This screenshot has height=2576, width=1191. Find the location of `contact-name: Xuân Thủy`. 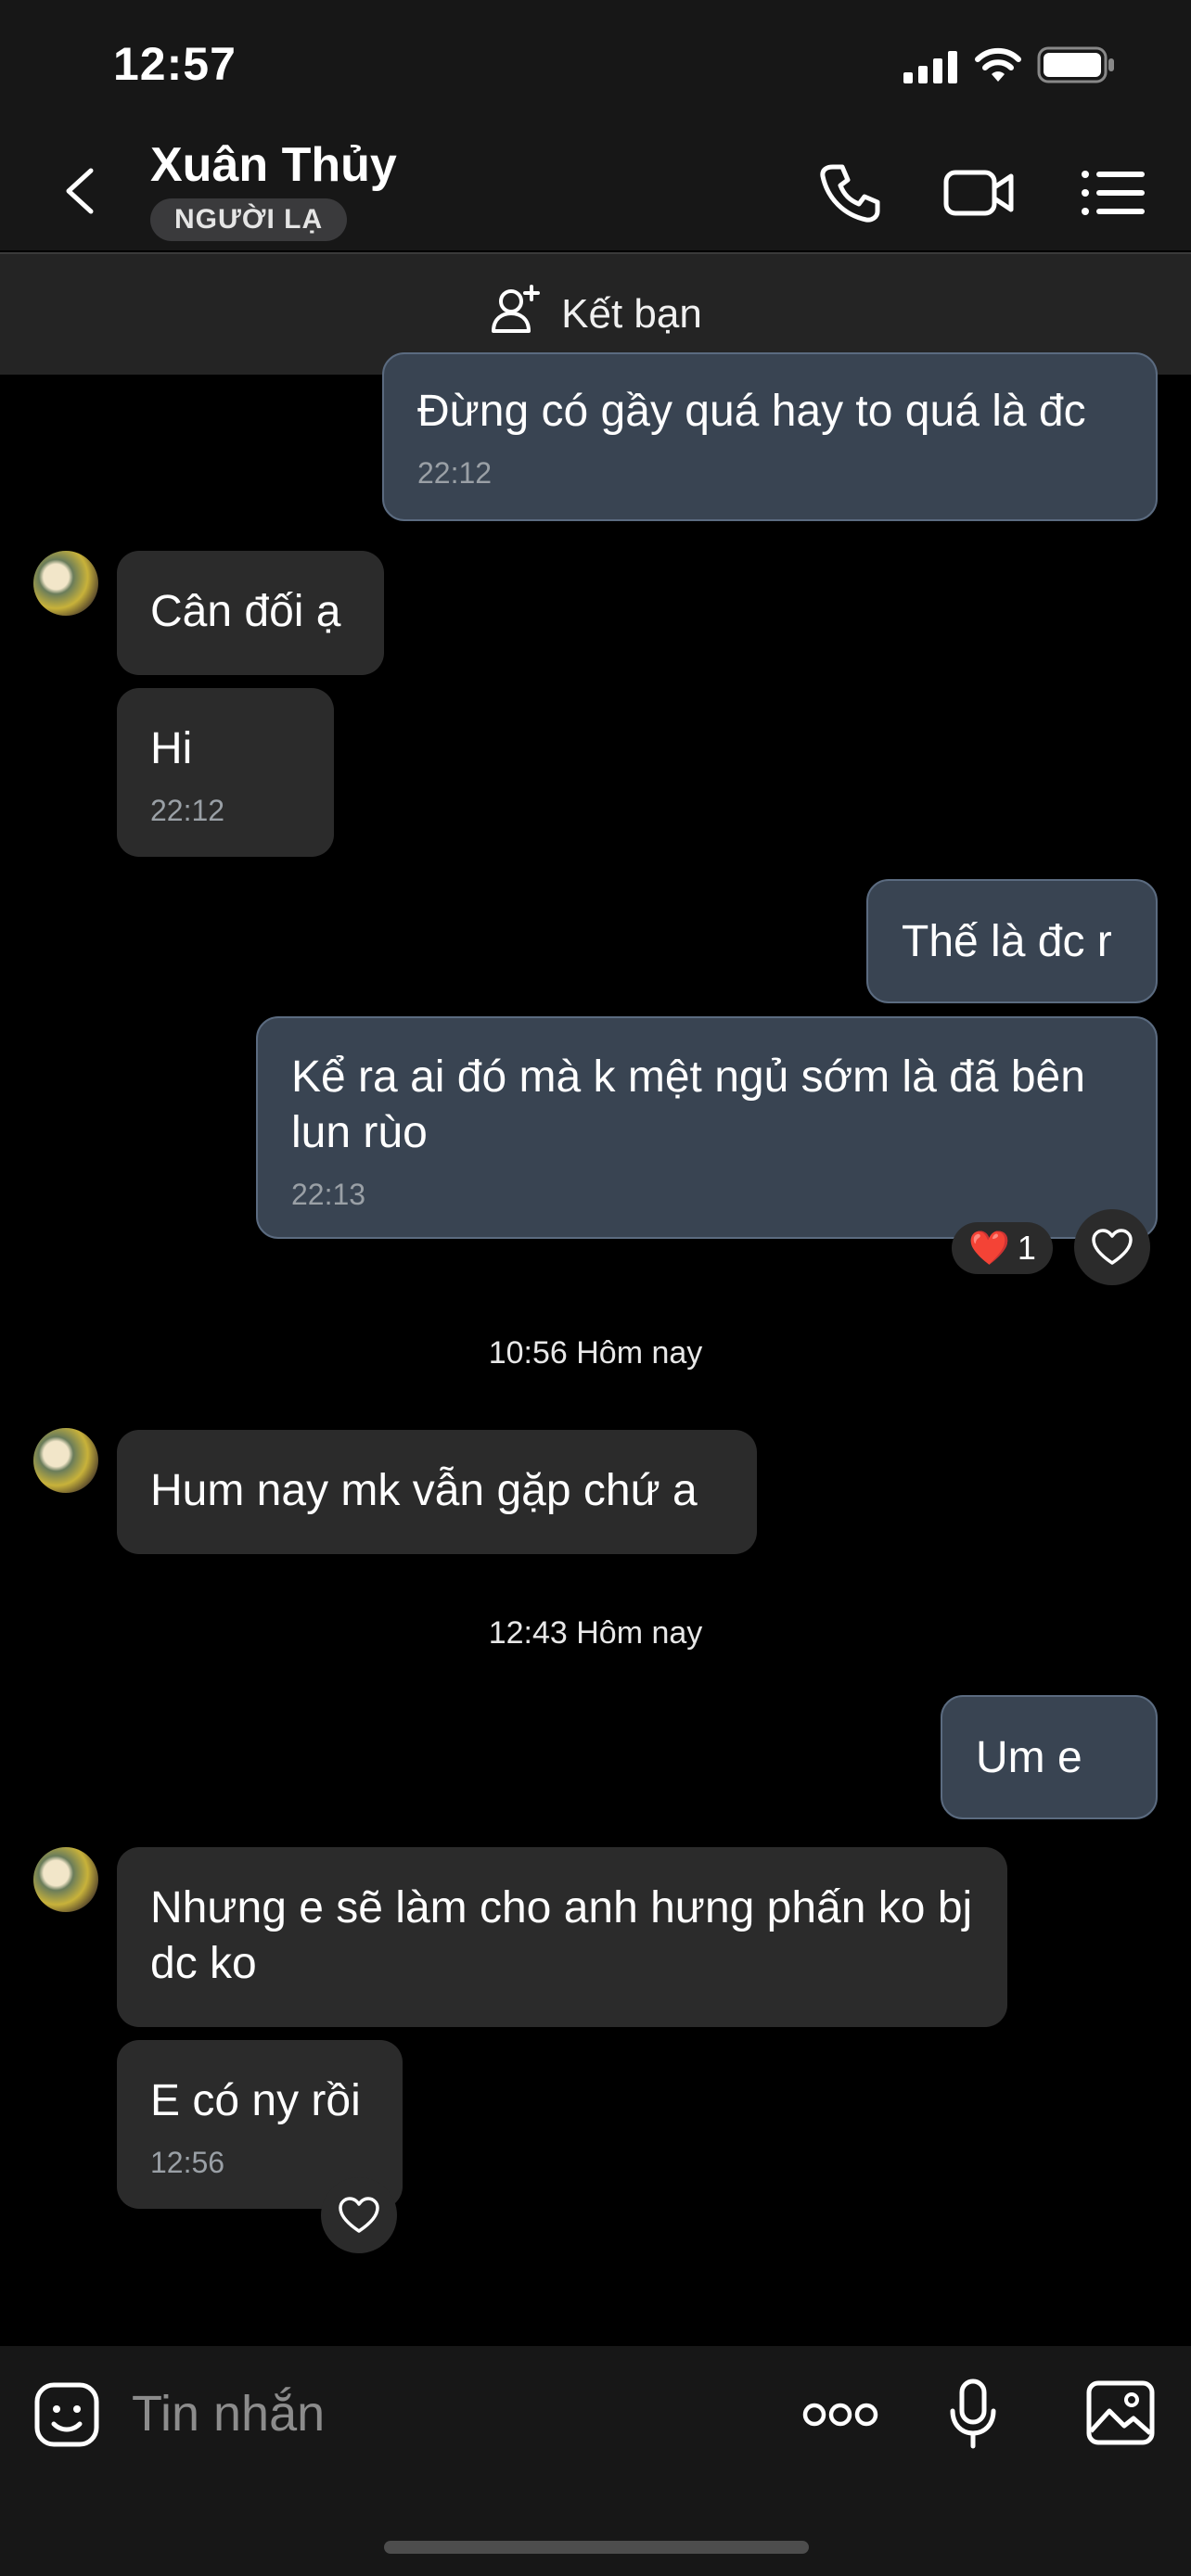

contact-name: Xuân Thủy is located at coordinates (273, 165).